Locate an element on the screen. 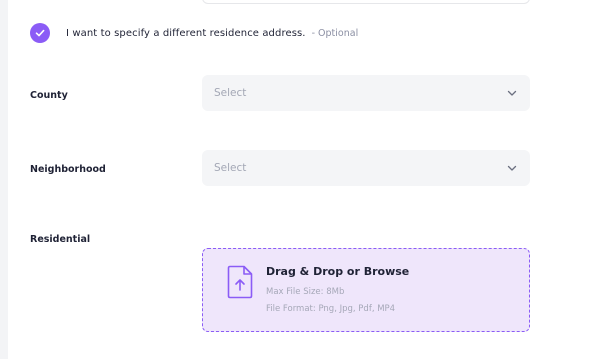 This screenshot has height=359, width=600. neighborhood-select-placeholder: Select is located at coordinates (230, 168).